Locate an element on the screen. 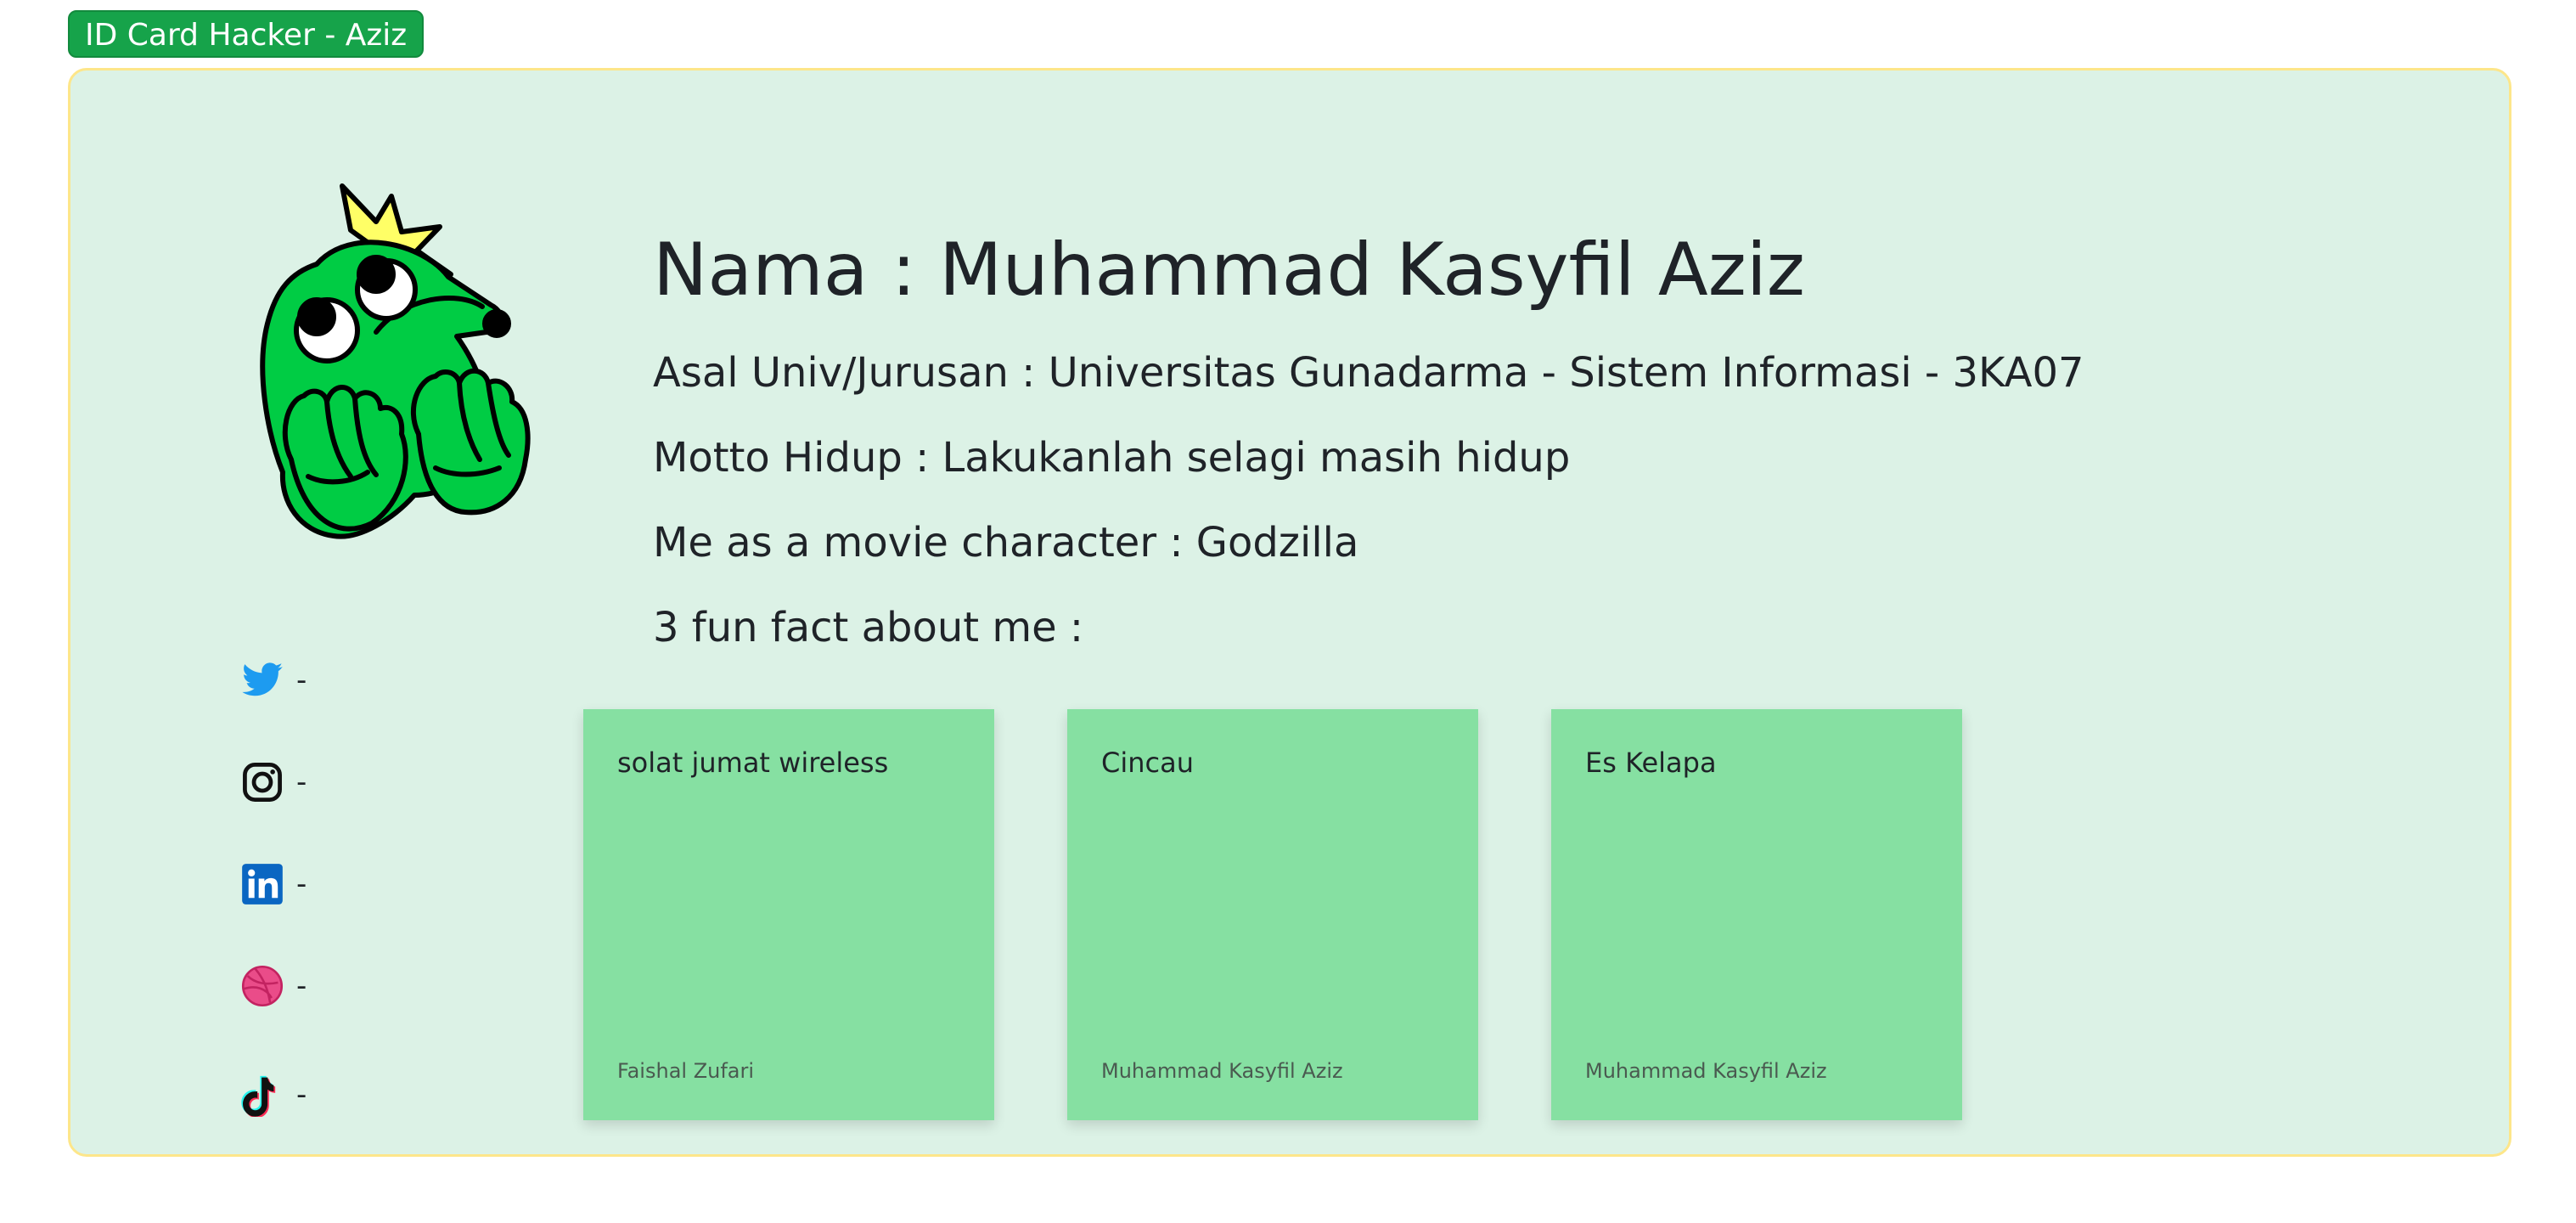  instagram-icon is located at coordinates (262, 782).